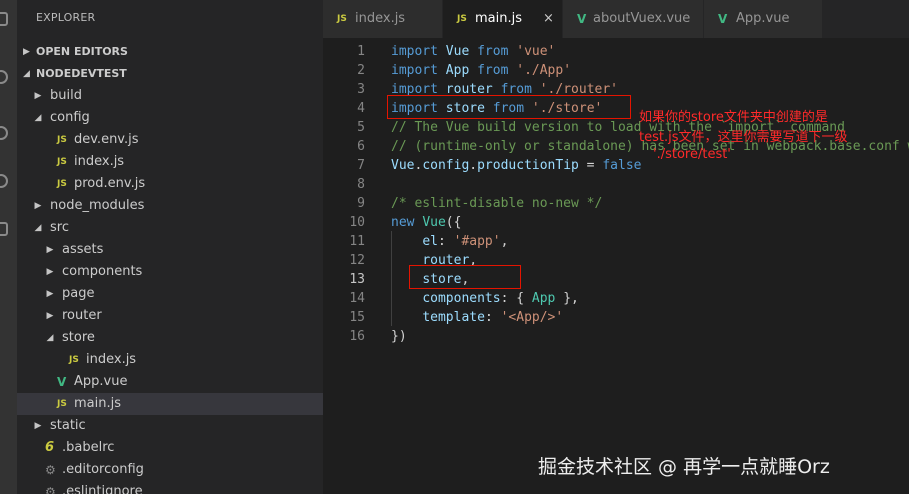  What do you see at coordinates (528, 165) in the screenshot?
I see `code-token: productionTip` at bounding box center [528, 165].